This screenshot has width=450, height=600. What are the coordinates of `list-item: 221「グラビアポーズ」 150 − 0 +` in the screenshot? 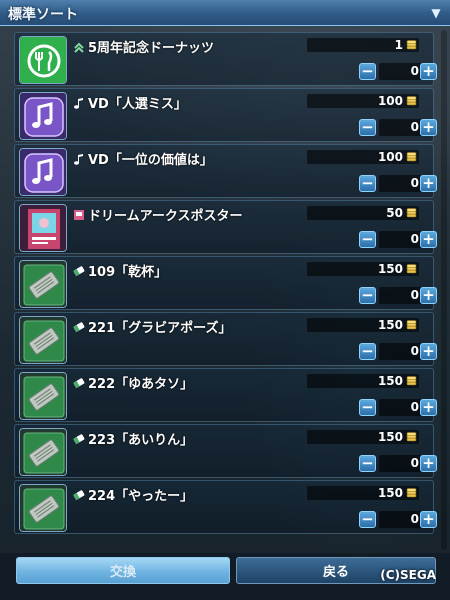 It's located at (225, 339).